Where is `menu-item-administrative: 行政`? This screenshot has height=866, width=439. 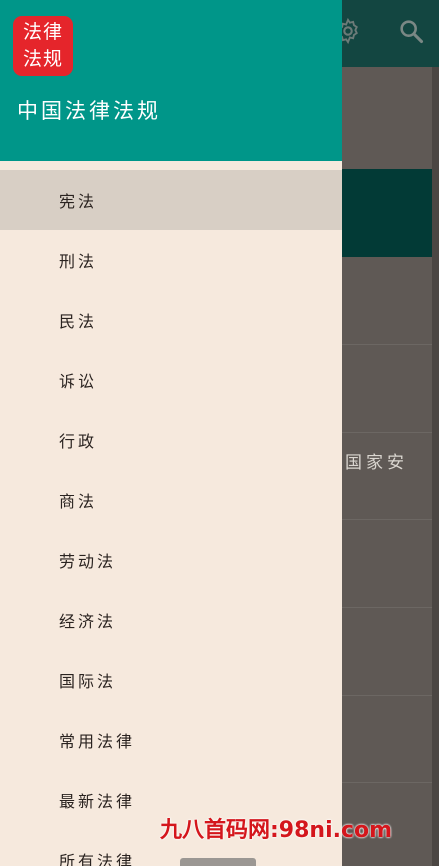
menu-item-administrative: 行政 is located at coordinates (171, 440).